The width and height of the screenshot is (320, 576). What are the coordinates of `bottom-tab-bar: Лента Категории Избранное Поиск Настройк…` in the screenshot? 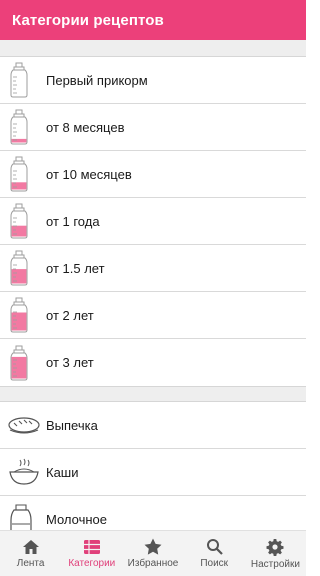 It's located at (153, 553).